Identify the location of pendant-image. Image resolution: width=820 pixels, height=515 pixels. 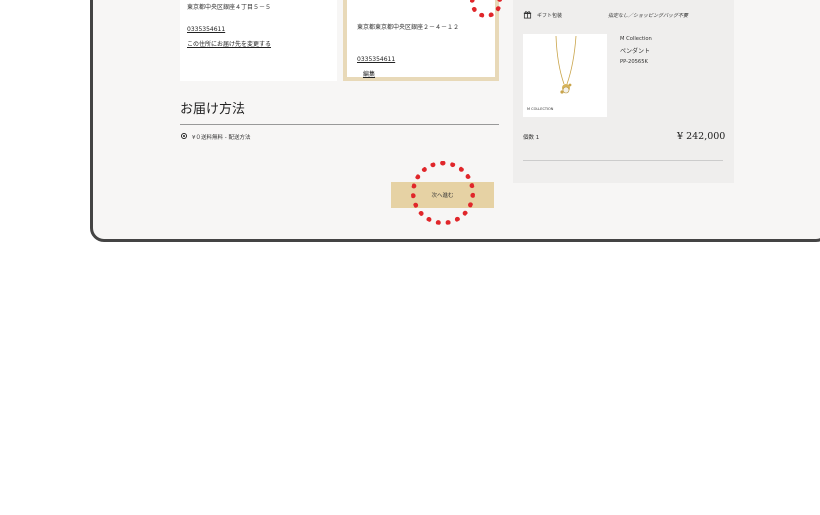
(566, 64).